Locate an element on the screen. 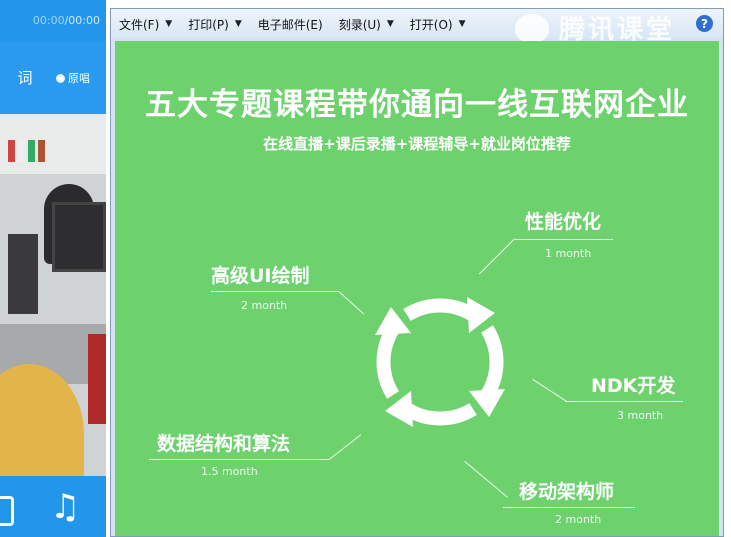 This screenshot has height=537, width=731. current-time: 00:00 is located at coordinates (48, 20).